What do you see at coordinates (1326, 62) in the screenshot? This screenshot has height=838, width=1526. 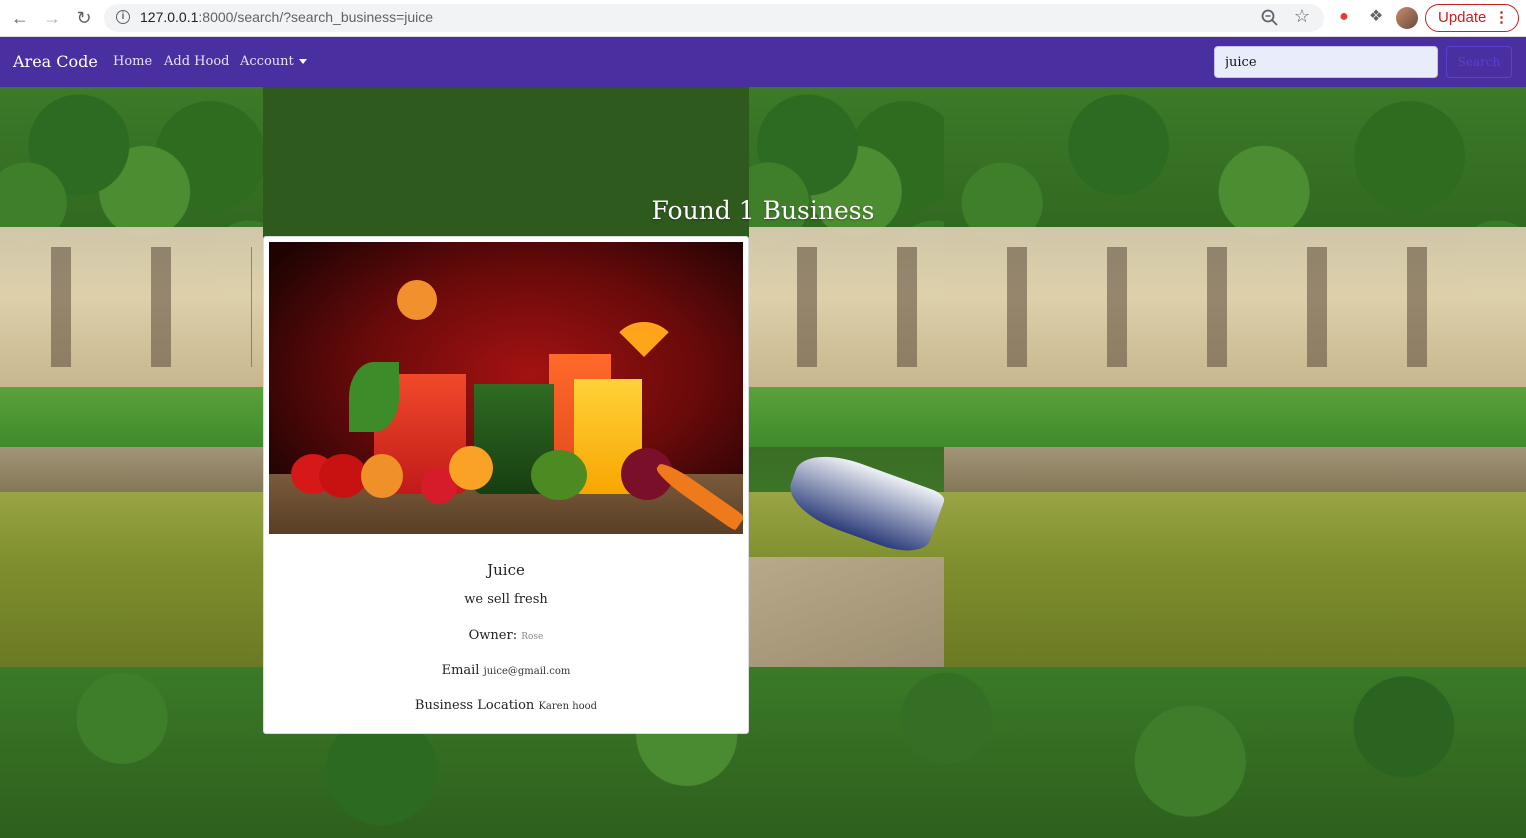 I see `search-input` at bounding box center [1326, 62].